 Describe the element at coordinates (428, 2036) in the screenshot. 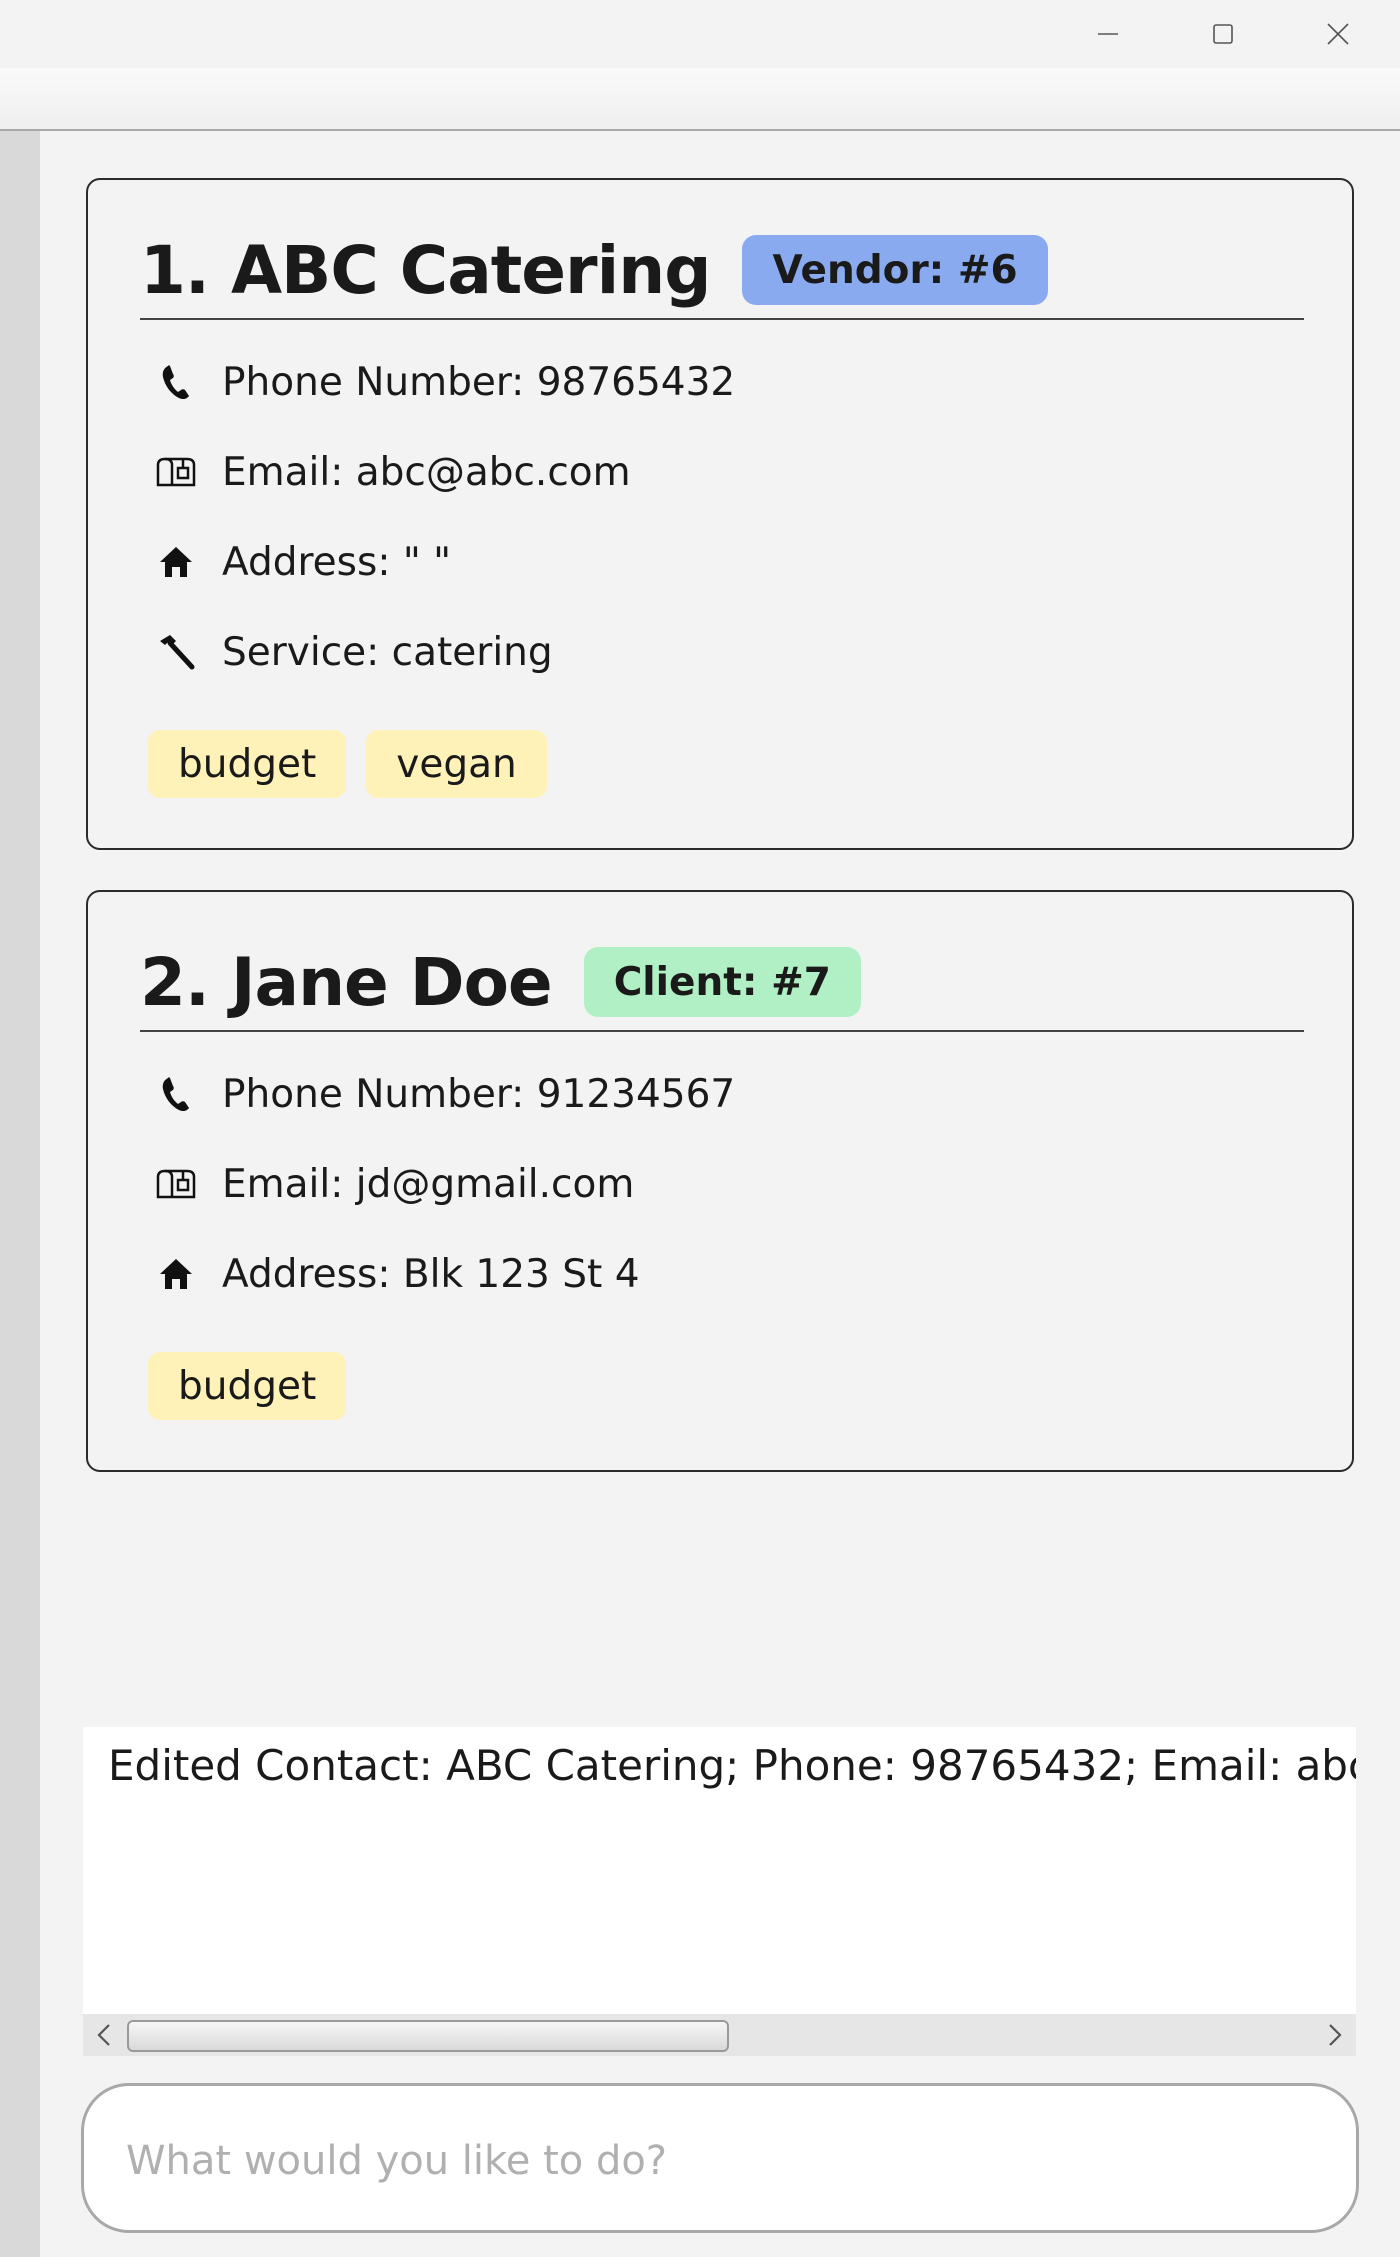

I see `scrollbar-thumb` at that location.